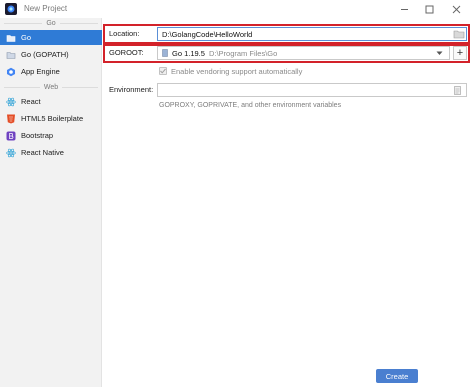 Image resolution: width=474 pixels, height=387 pixels. I want to click on sidebar-item-label: Go (GOPATH), so click(45, 54).